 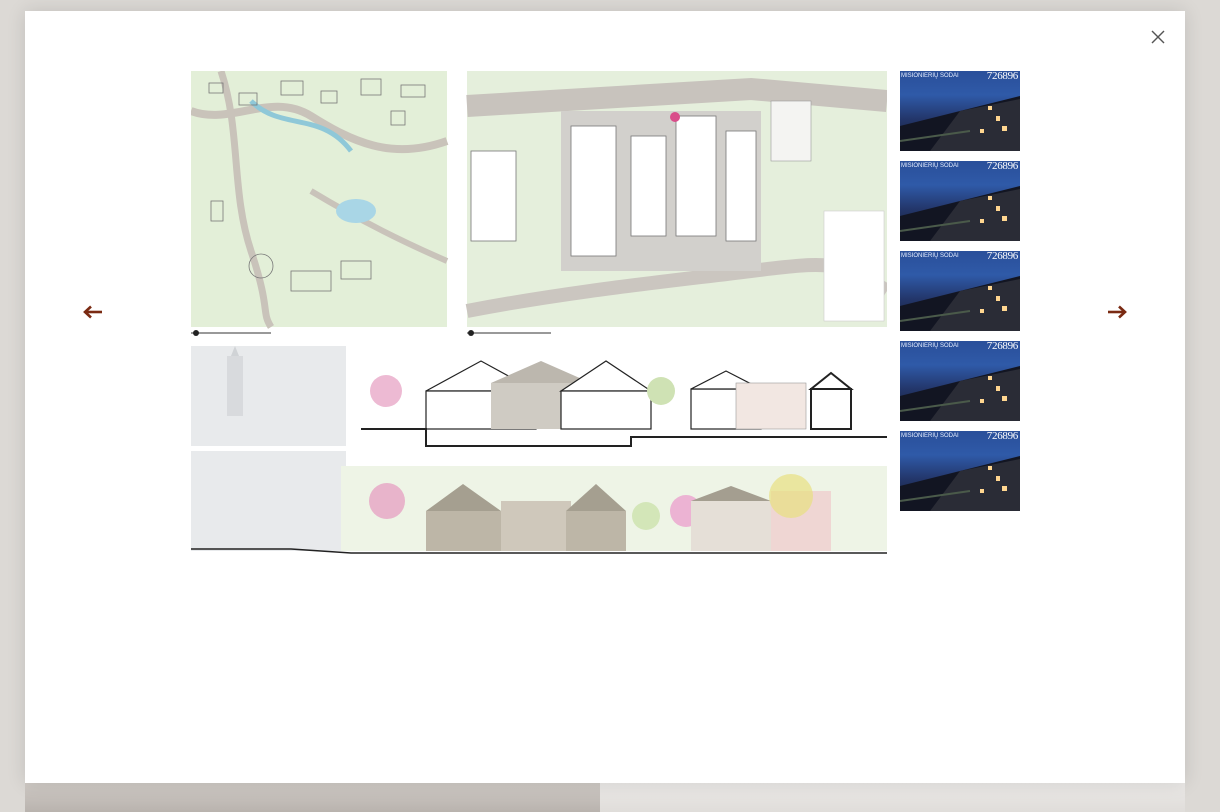 I want to click on close-icon, so click(x=1158, y=37).